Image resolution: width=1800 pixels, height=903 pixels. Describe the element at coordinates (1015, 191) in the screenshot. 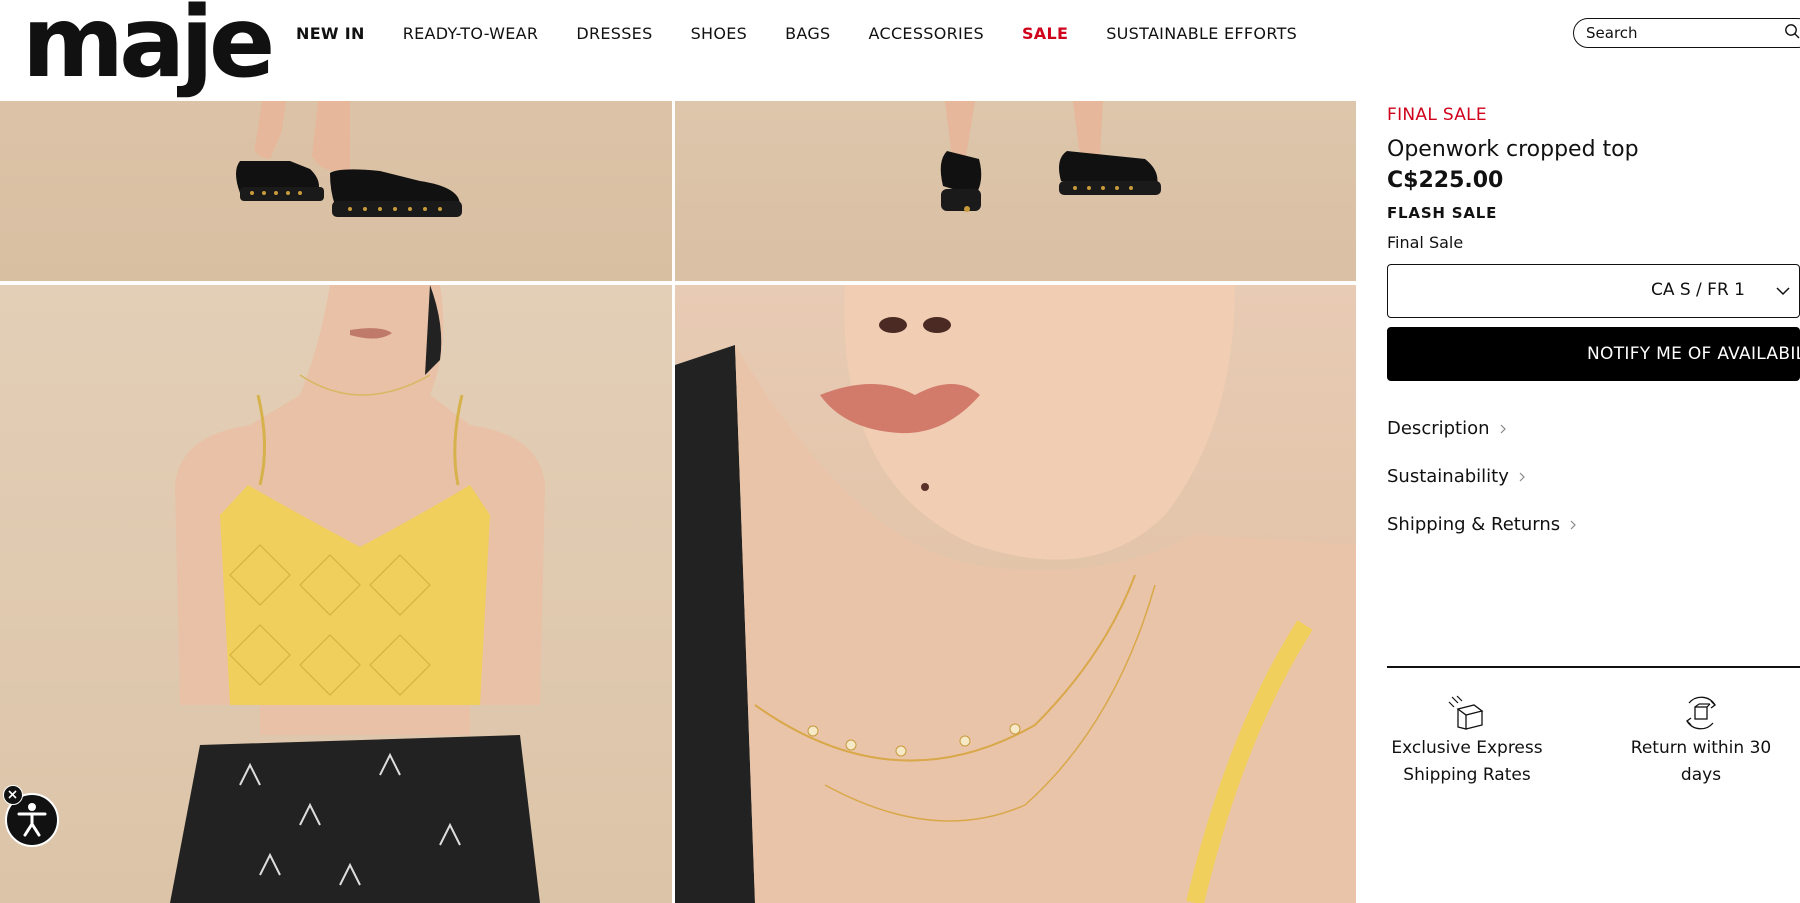

I see `product-image-shoes-back` at that location.